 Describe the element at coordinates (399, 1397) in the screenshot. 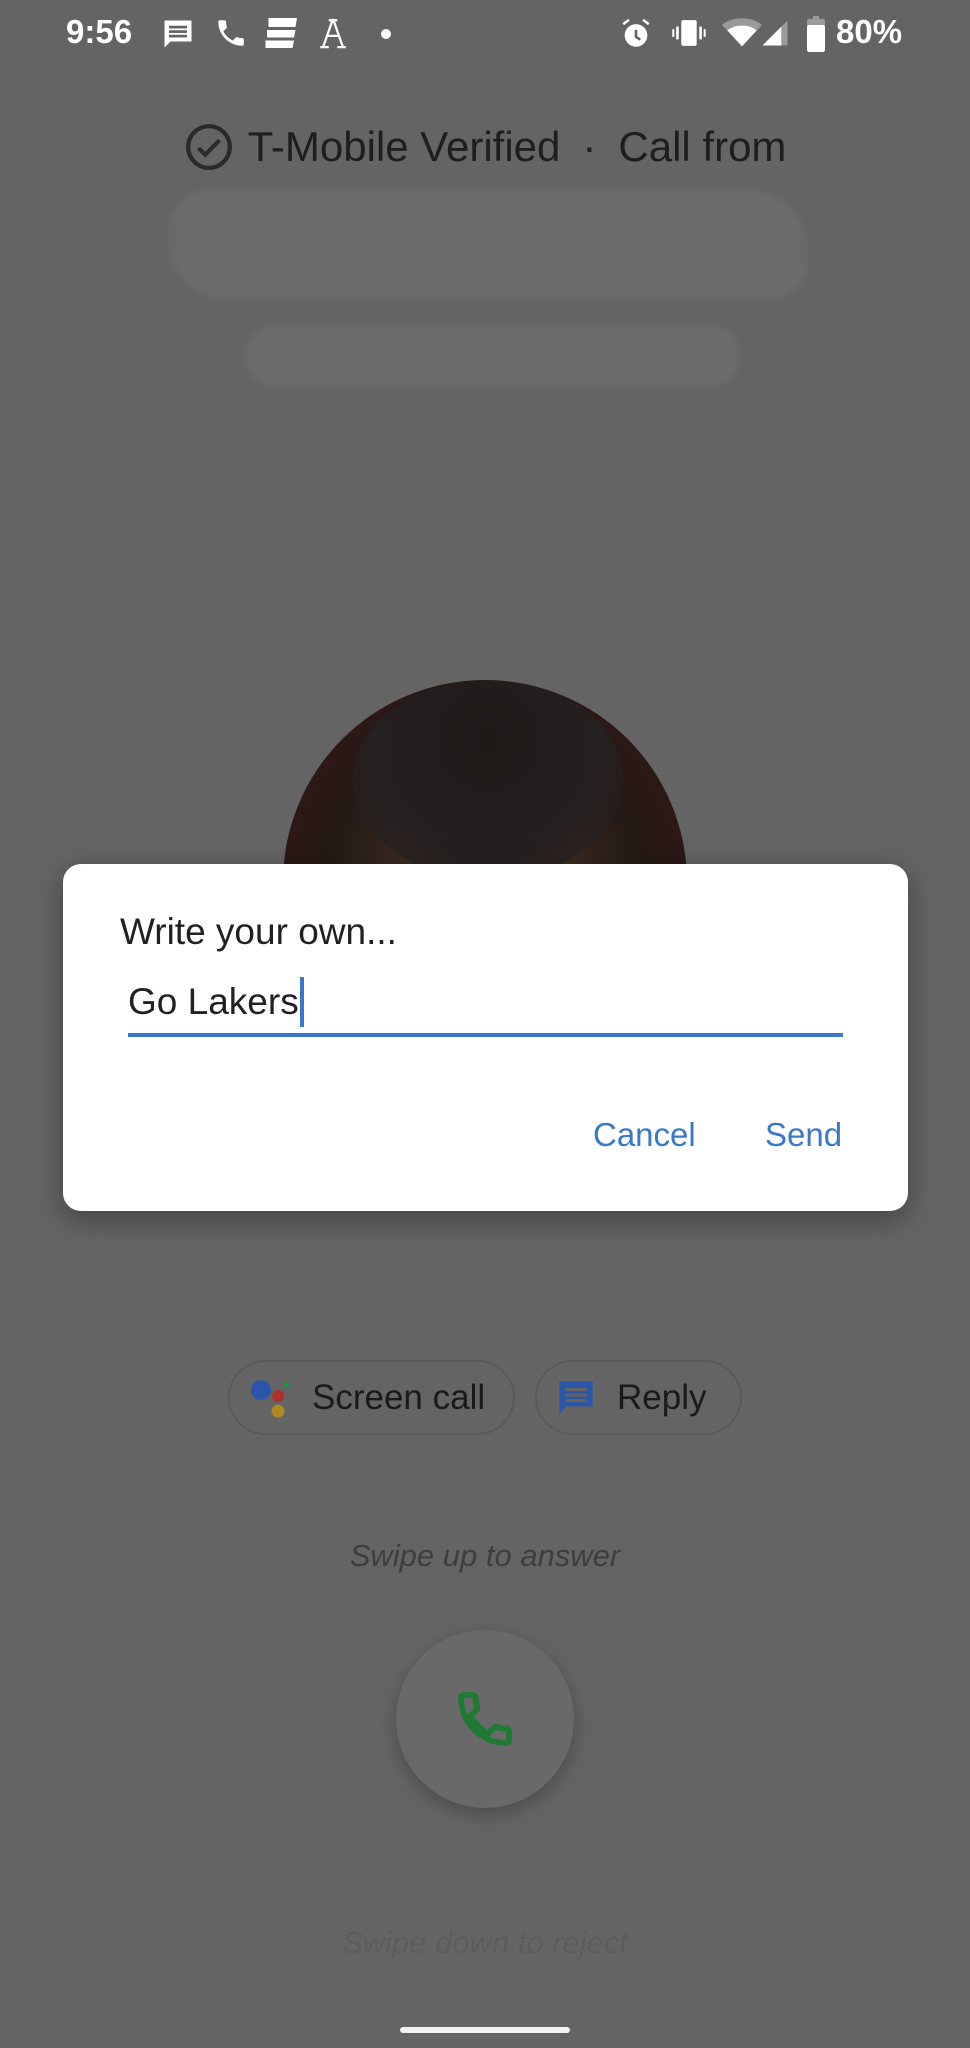

I see `screen-call-label: Screen call` at that location.